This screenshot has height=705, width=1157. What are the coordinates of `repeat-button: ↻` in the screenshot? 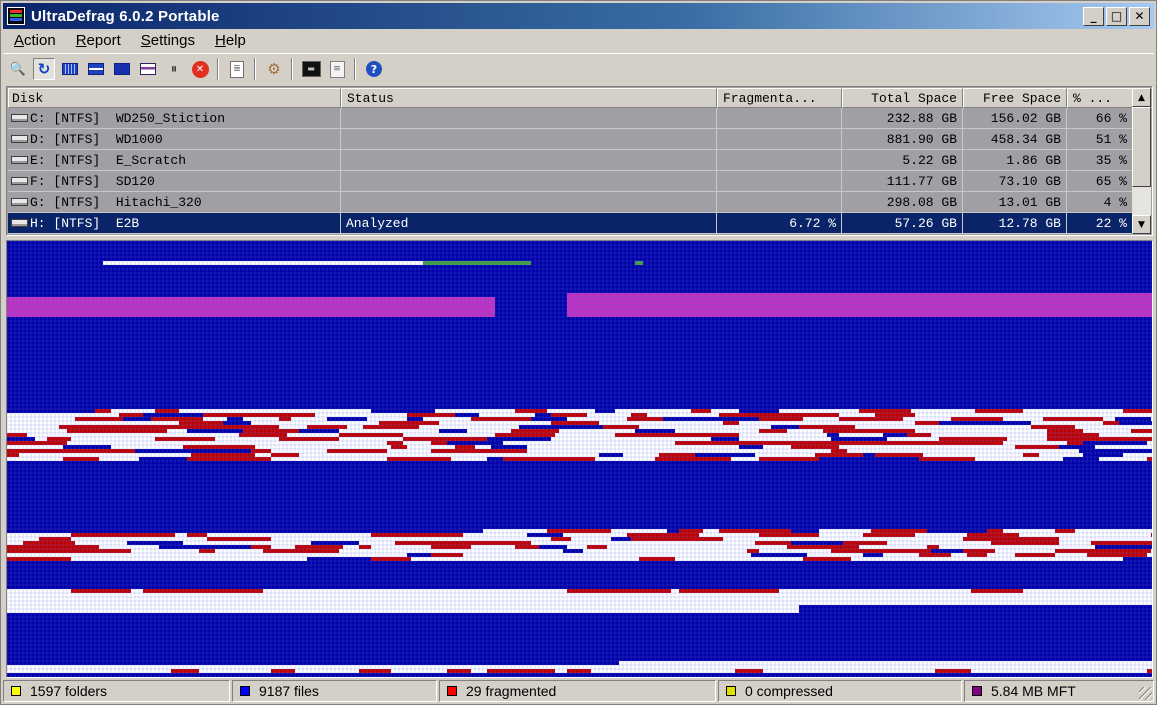 It's located at (44, 69).